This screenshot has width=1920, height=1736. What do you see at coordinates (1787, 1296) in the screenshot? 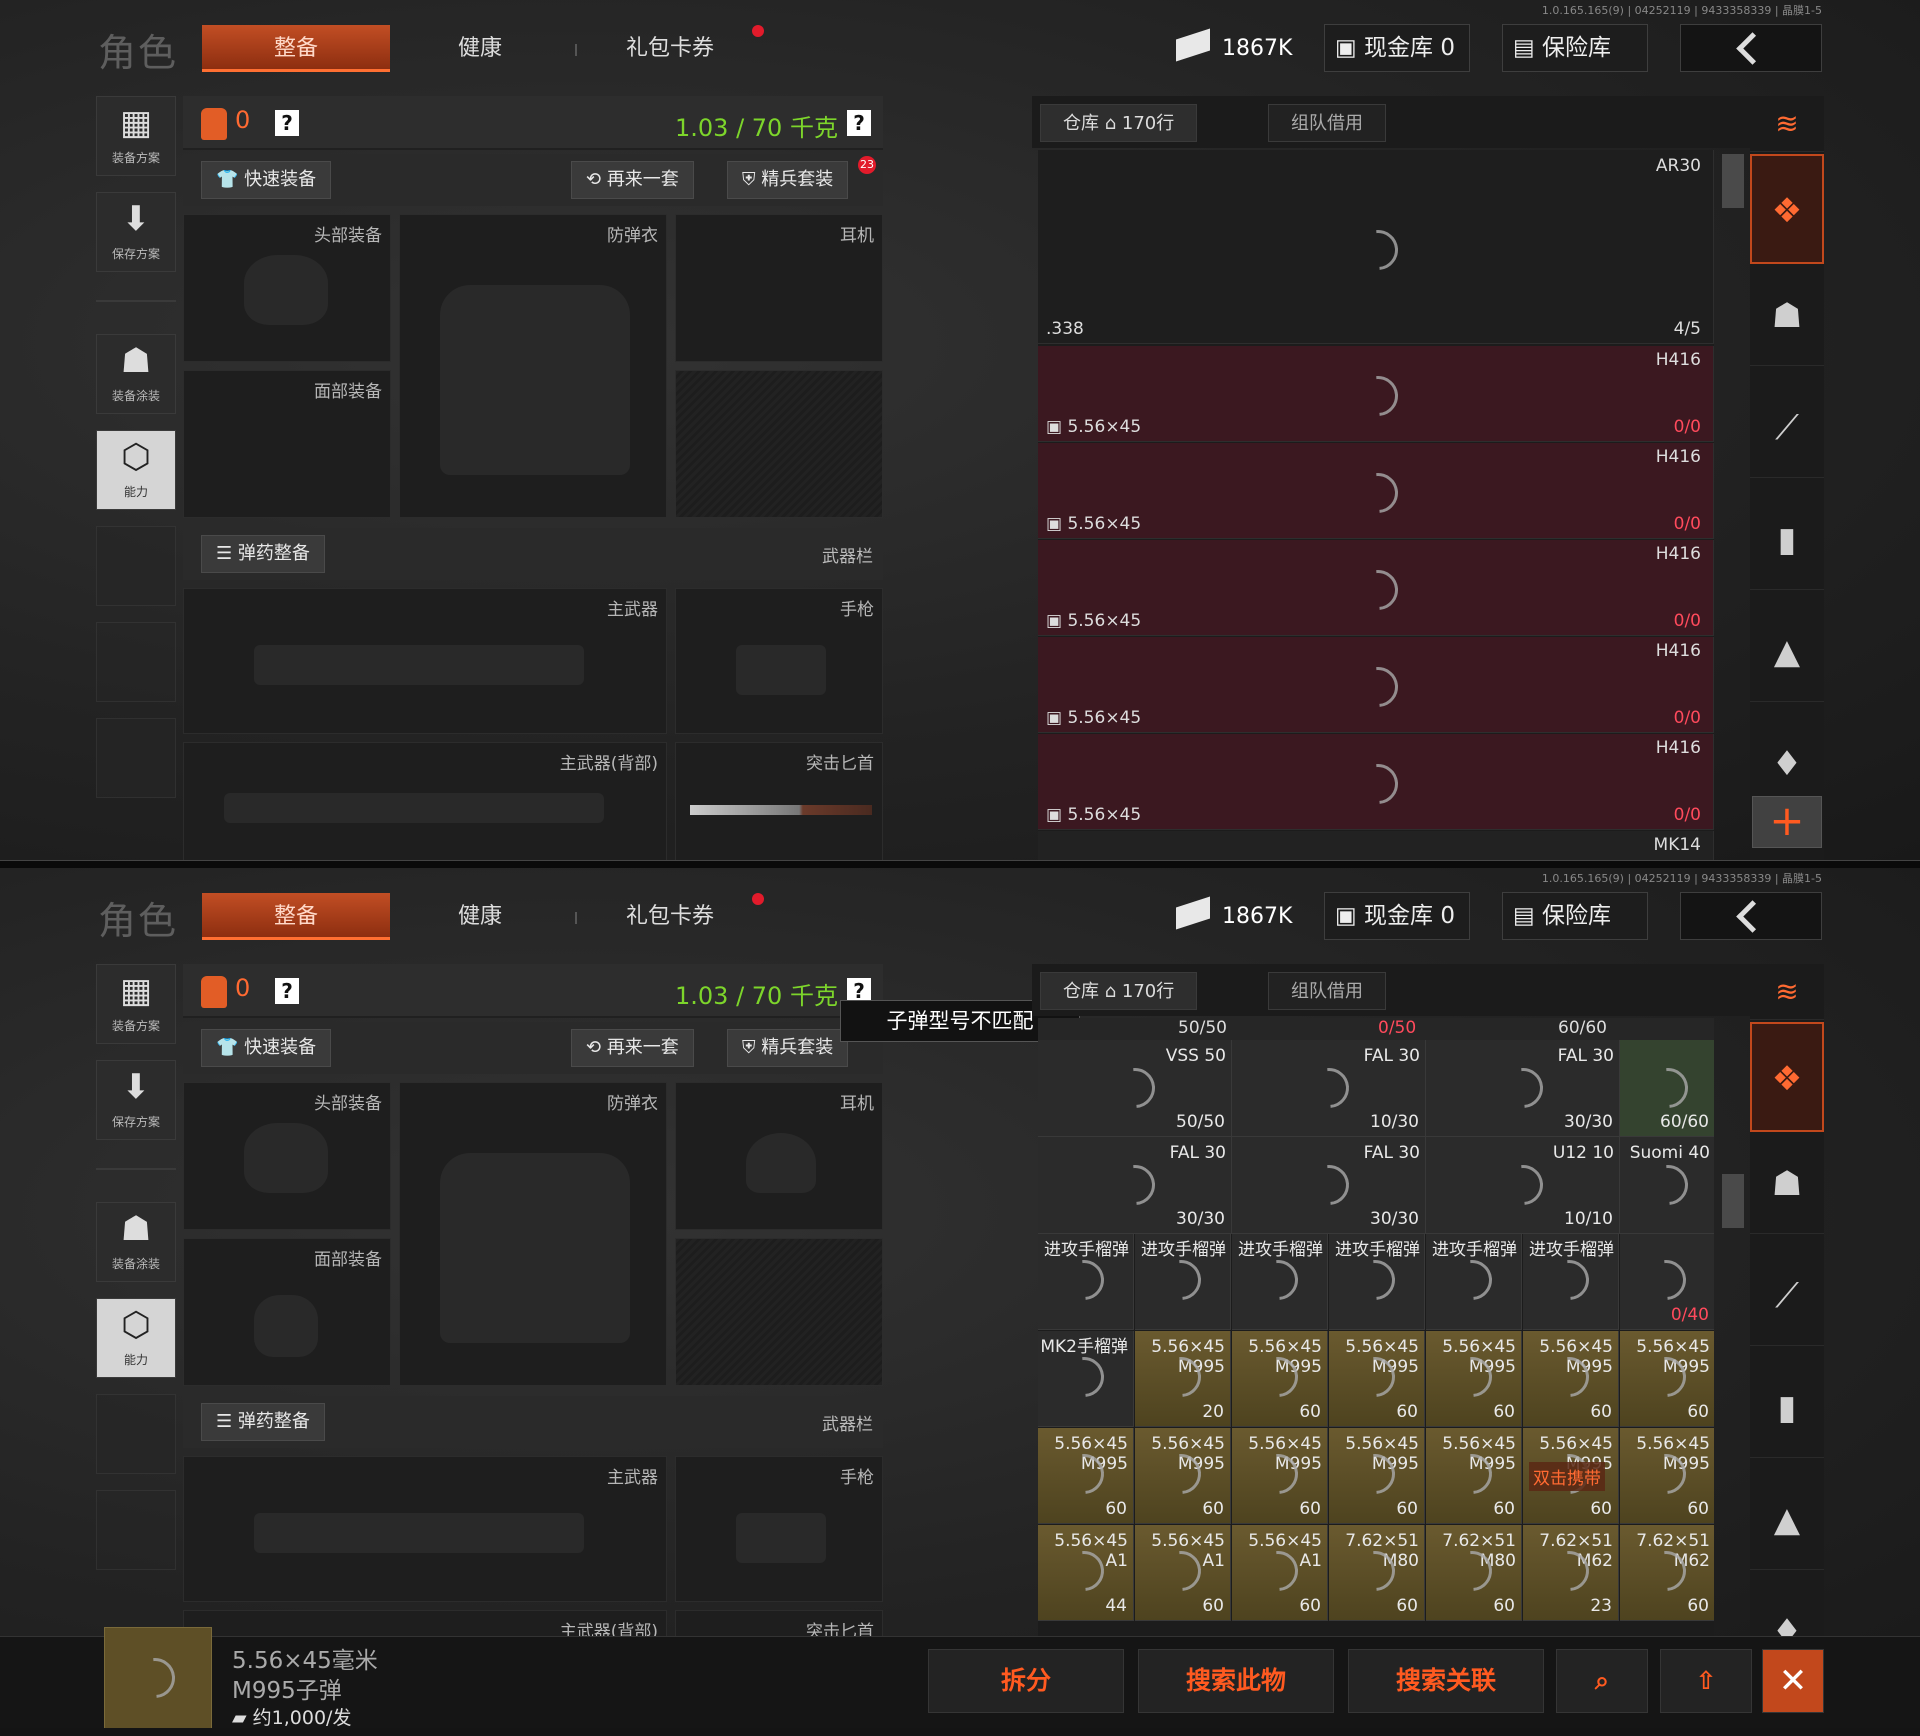
I see `category-rifle-icon: ⟋` at bounding box center [1787, 1296].